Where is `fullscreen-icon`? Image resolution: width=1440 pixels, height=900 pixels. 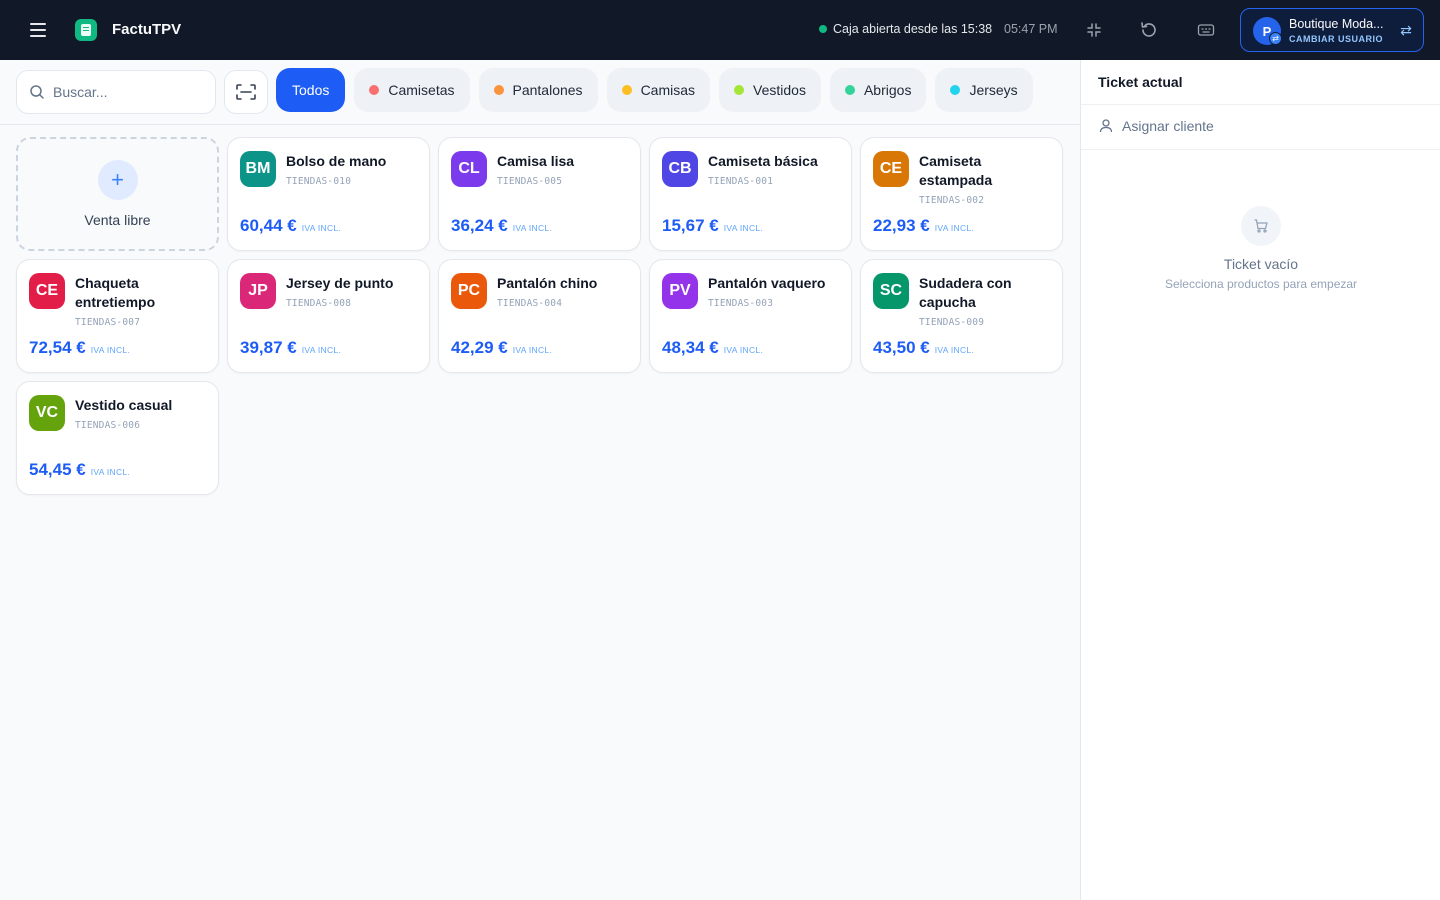
fullscreen-icon is located at coordinates (1094, 30).